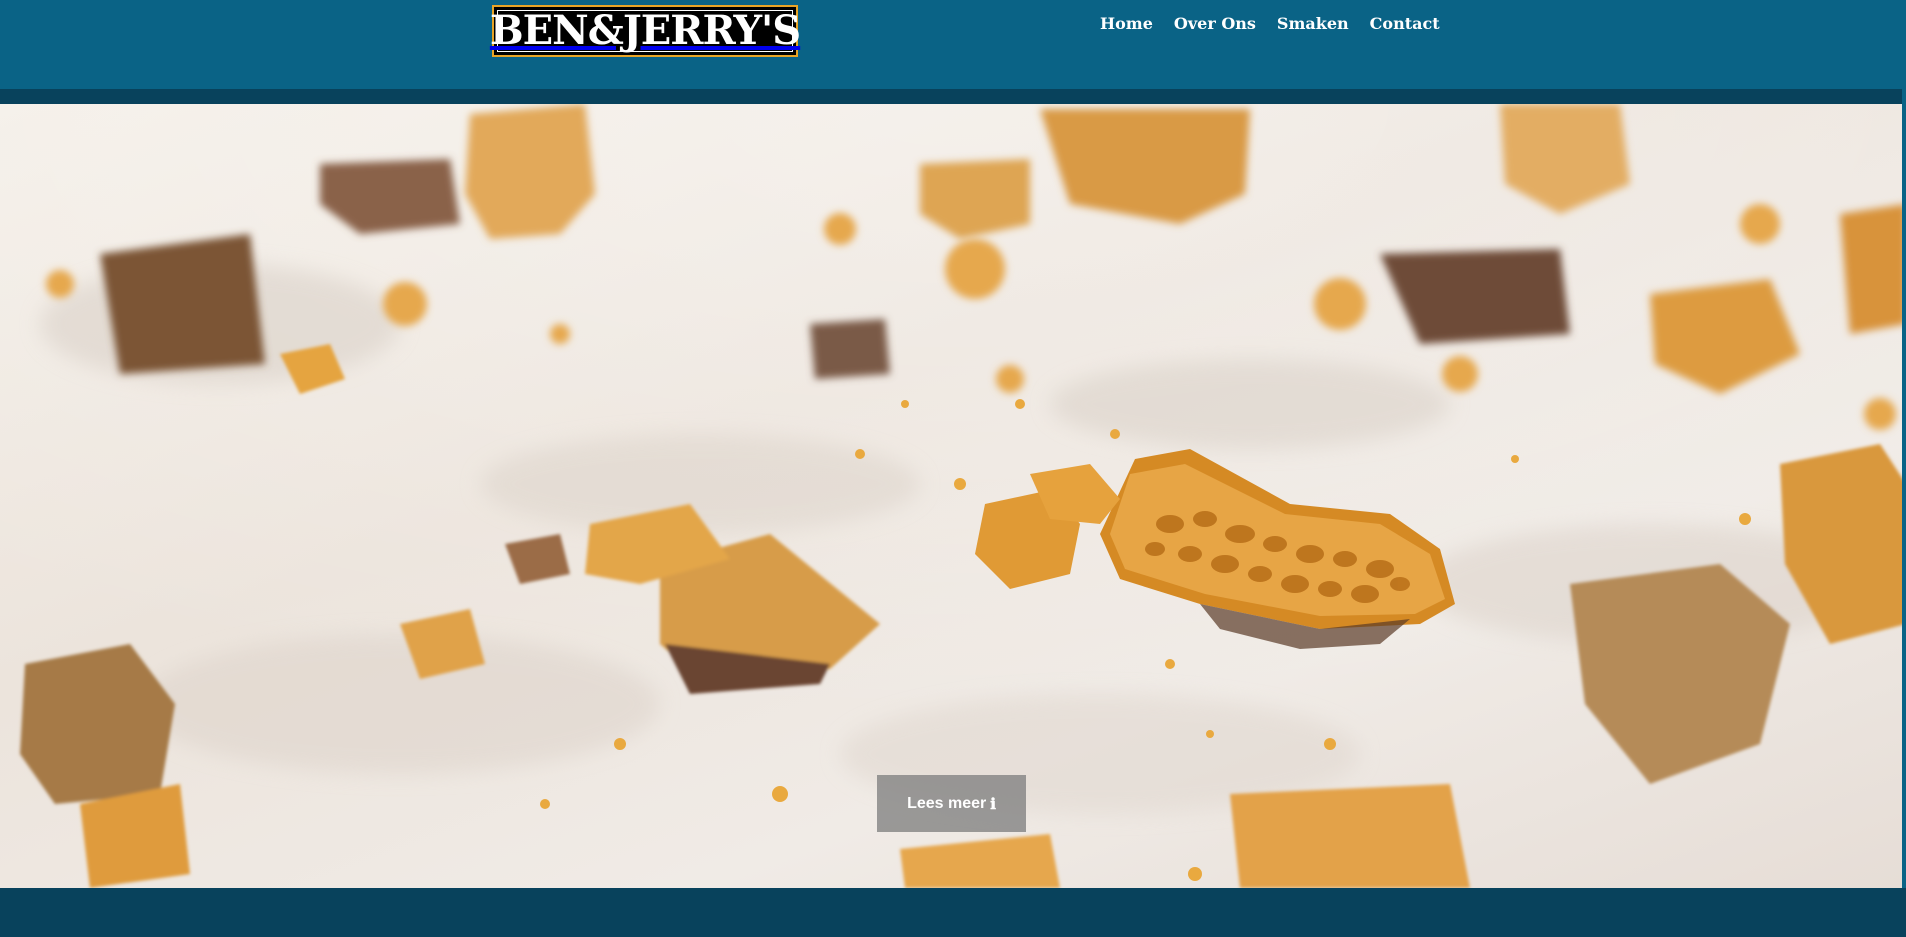  I want to click on main-nav: Home Over Ons Smaken Contact, so click(1270, 23).